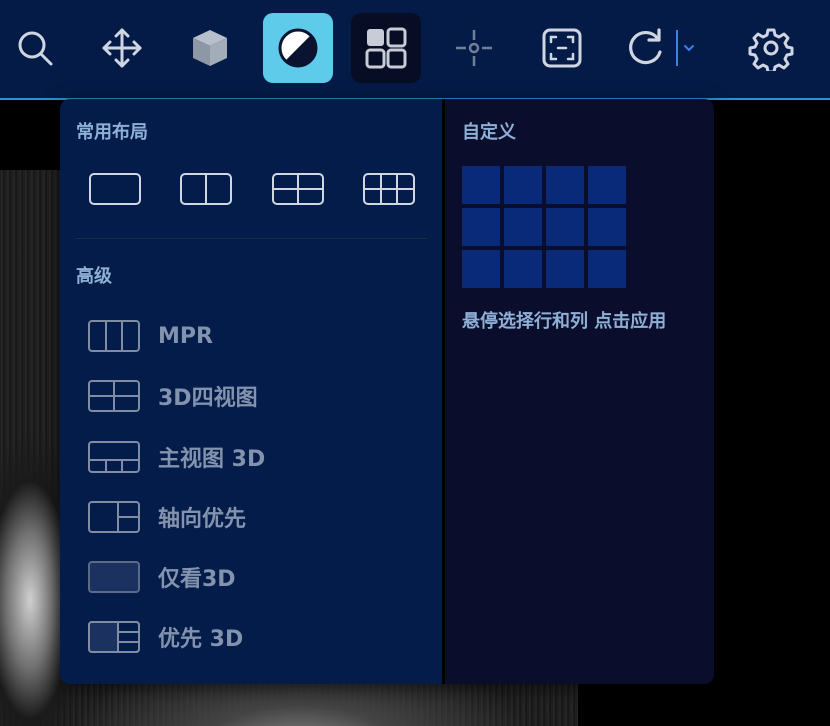 Image resolution: width=830 pixels, height=726 pixels. What do you see at coordinates (197, 579) in the screenshot?
I see `advanced-item-label: 仅看3D` at bounding box center [197, 579].